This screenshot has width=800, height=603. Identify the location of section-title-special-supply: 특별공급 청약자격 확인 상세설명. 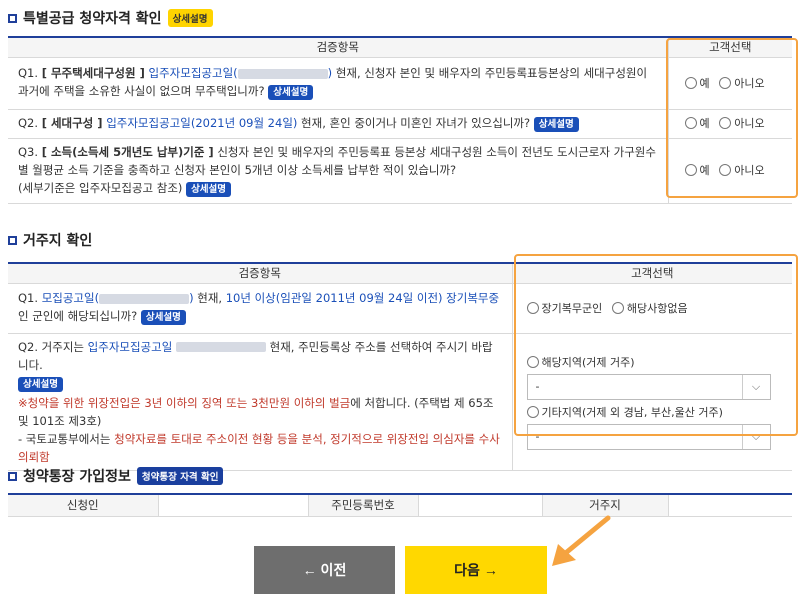
(110, 18).